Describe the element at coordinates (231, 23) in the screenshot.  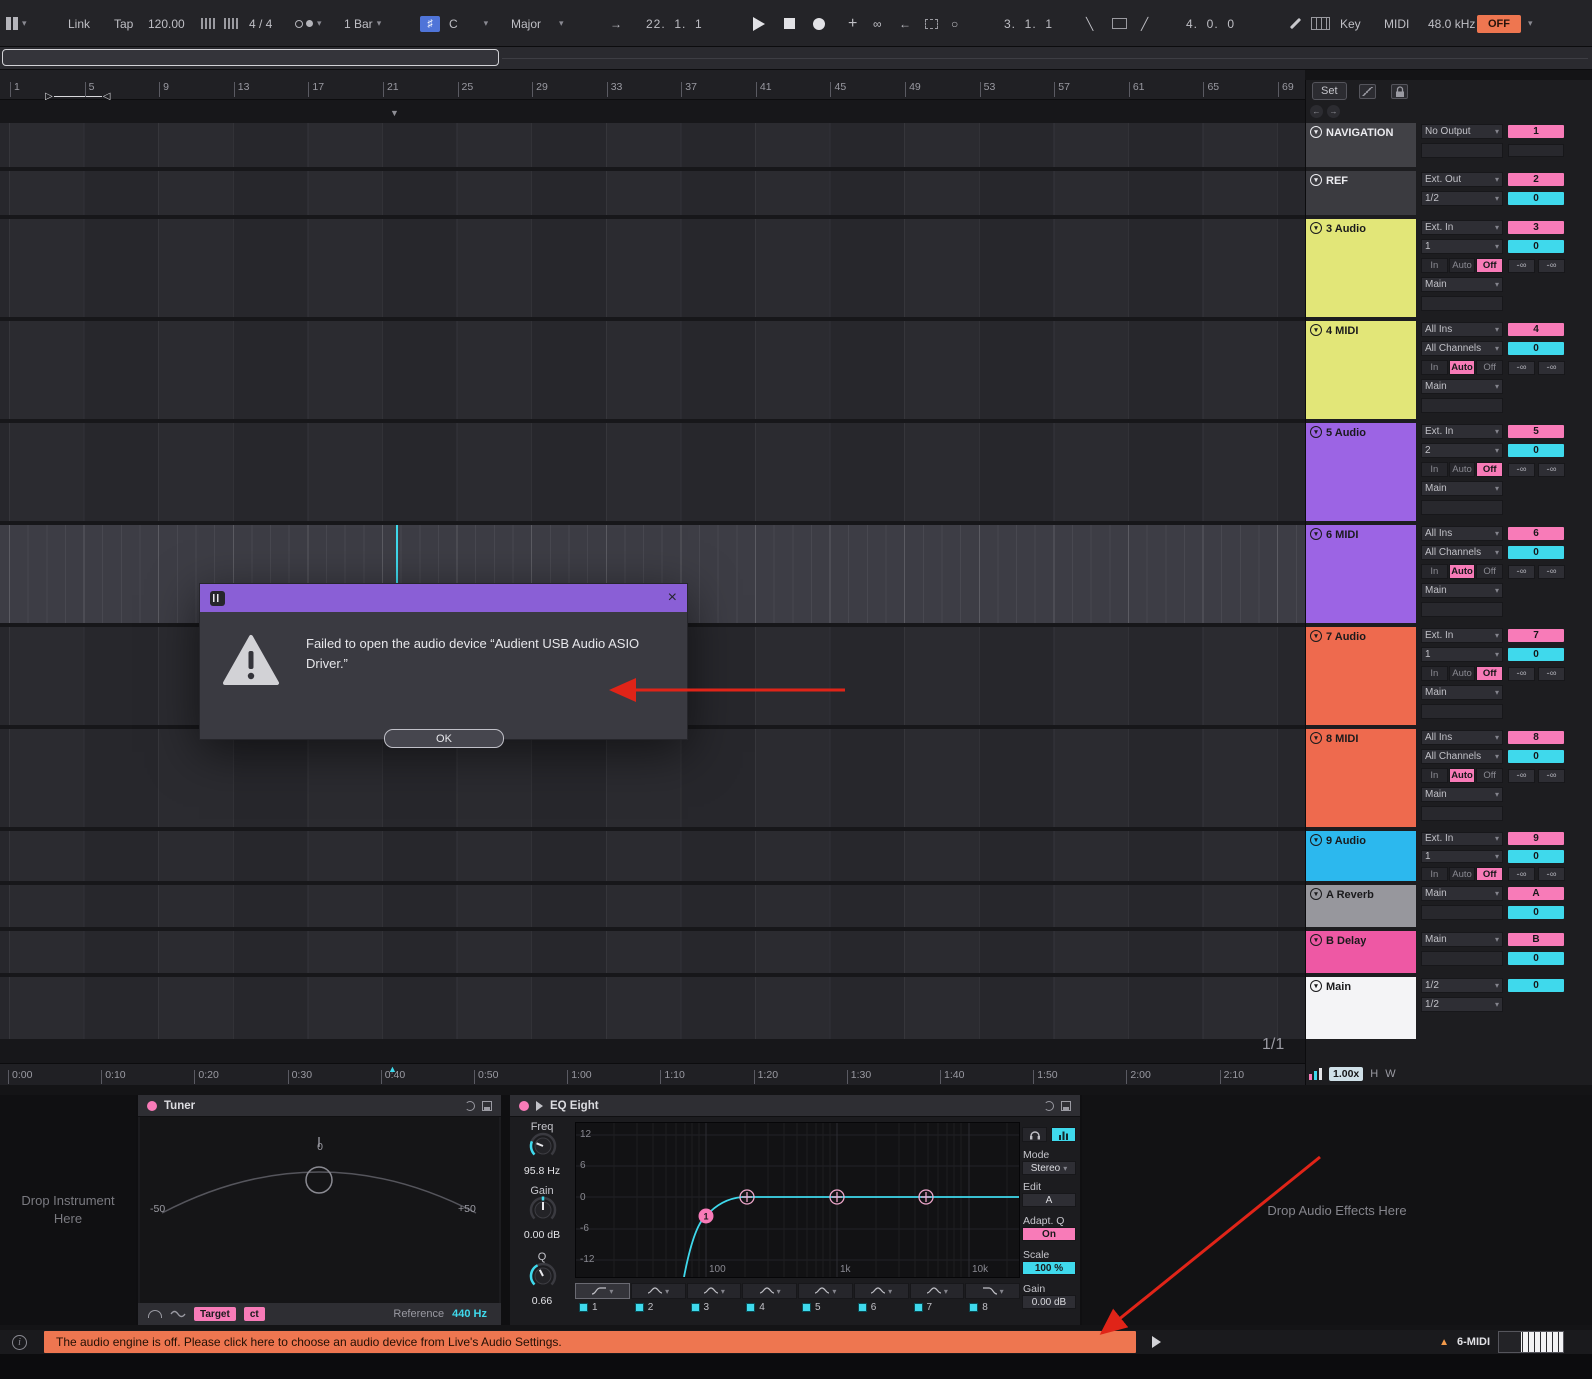
I see `nudge-up-icon` at that location.